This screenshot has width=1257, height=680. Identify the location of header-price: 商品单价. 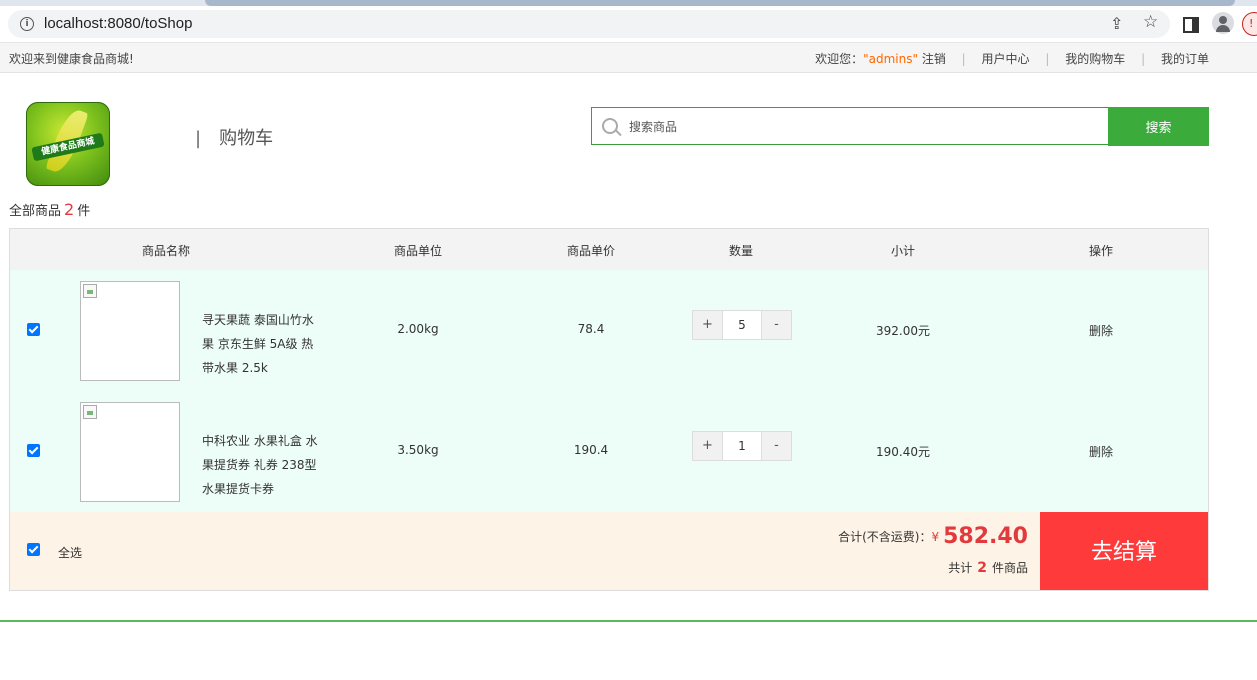
(591, 251).